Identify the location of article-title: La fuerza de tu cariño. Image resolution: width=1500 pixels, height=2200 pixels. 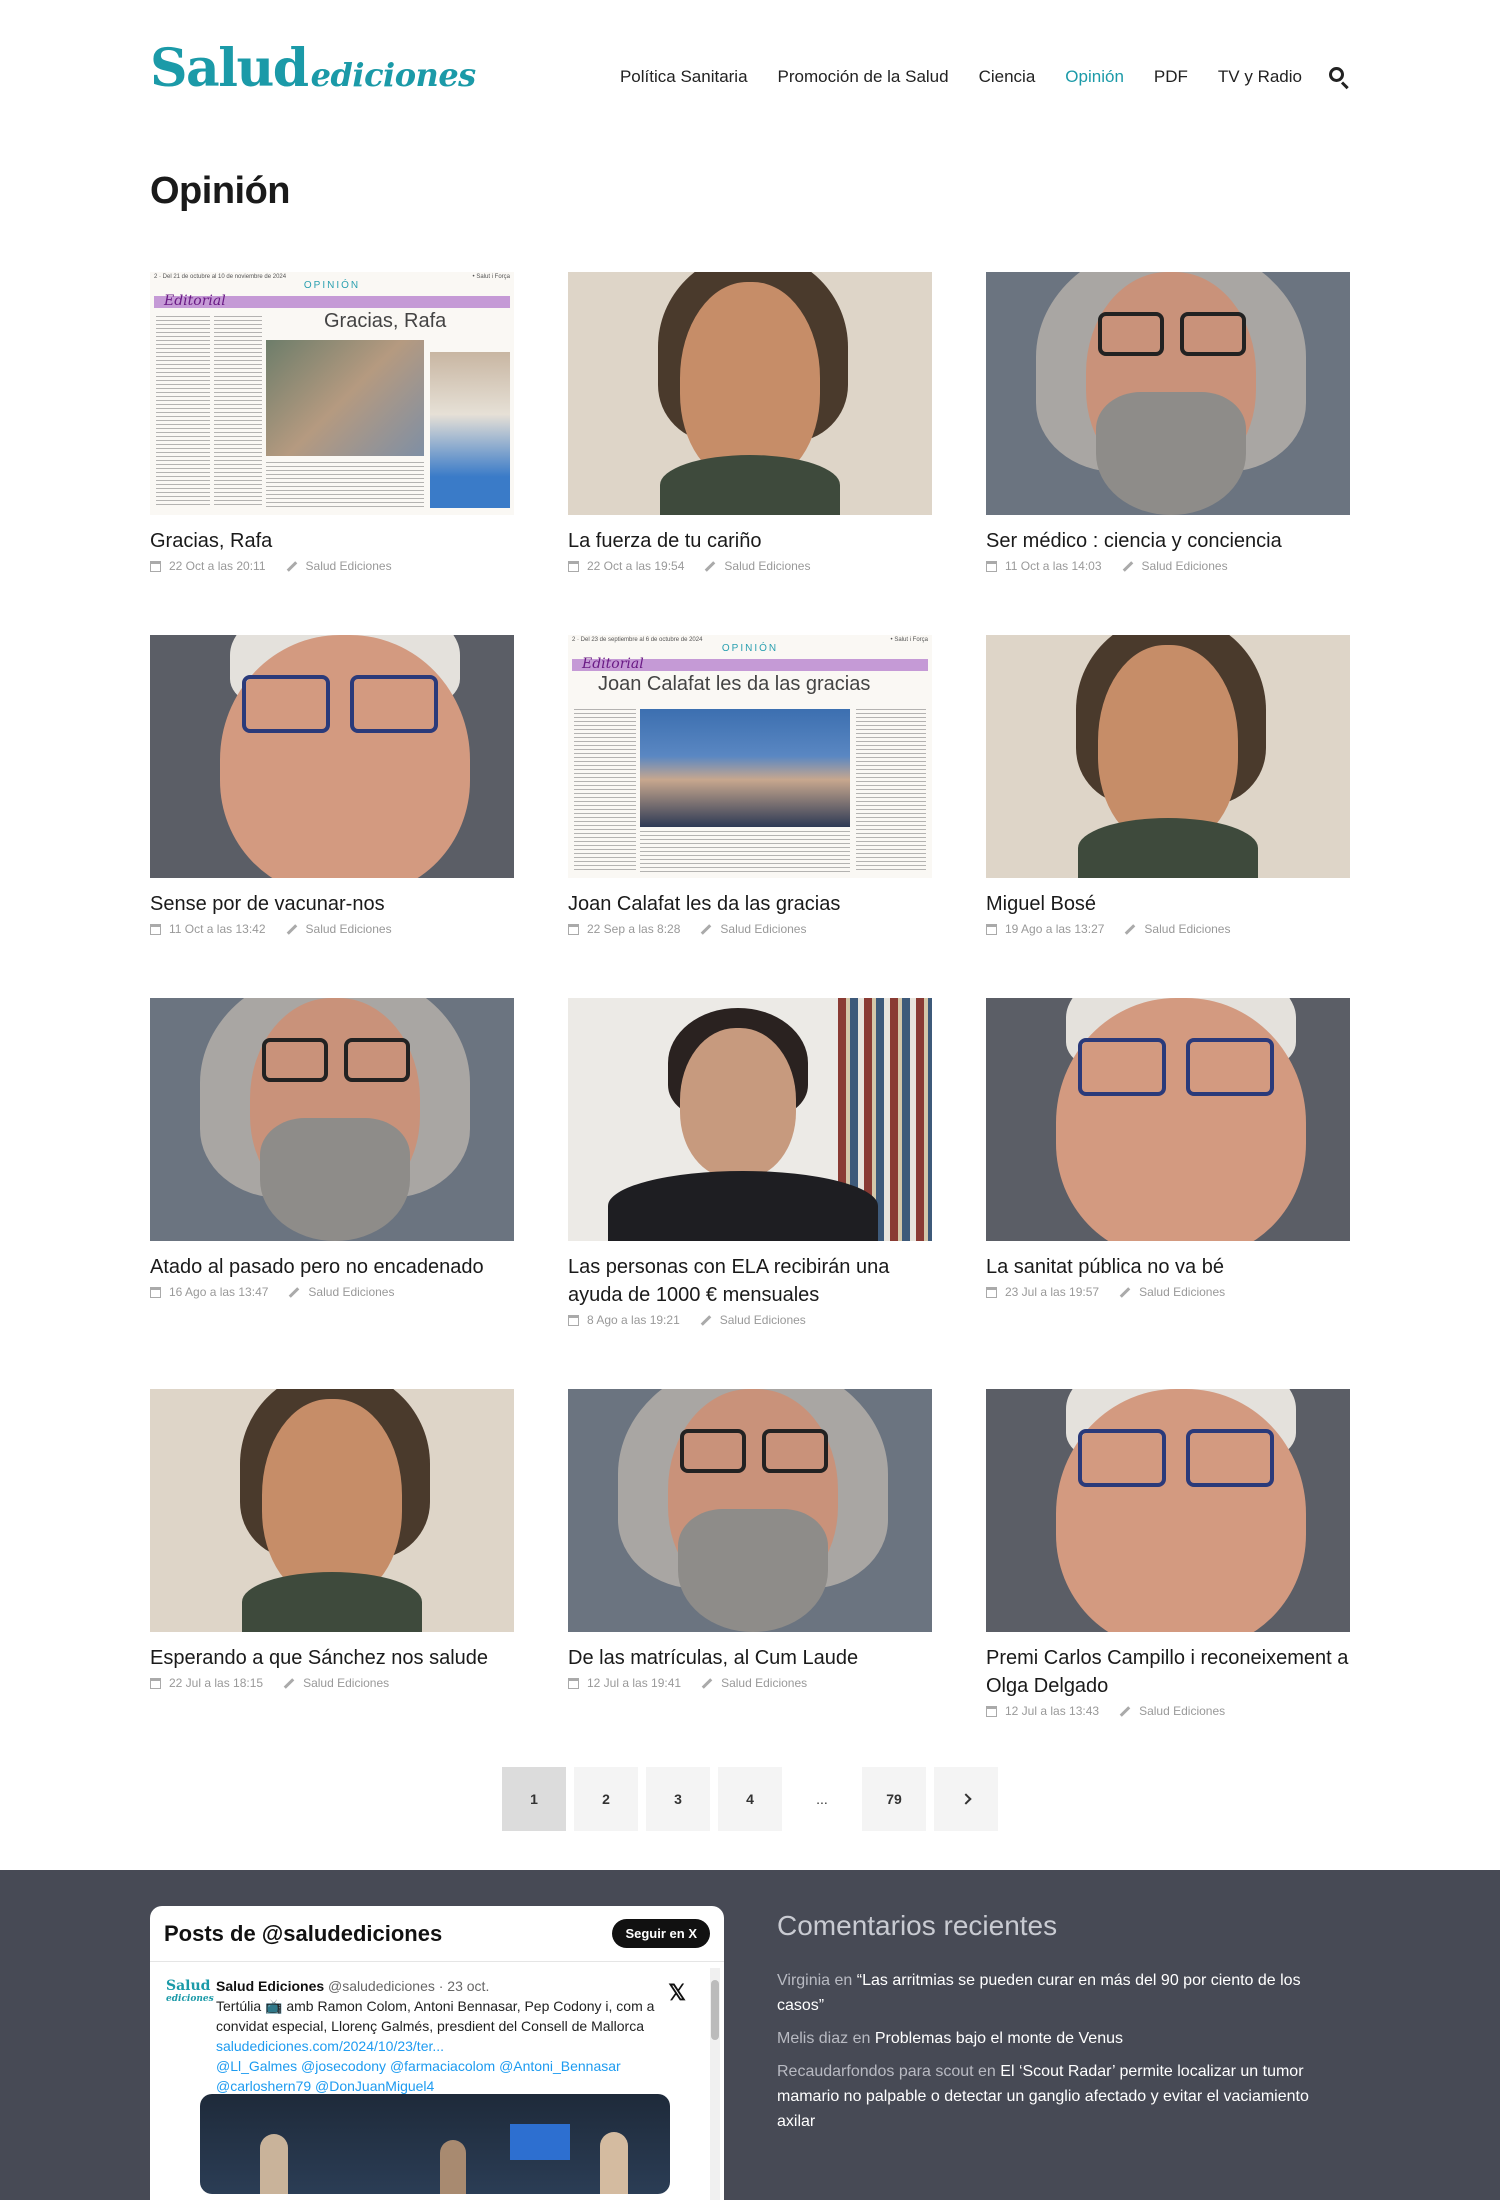
(750, 541).